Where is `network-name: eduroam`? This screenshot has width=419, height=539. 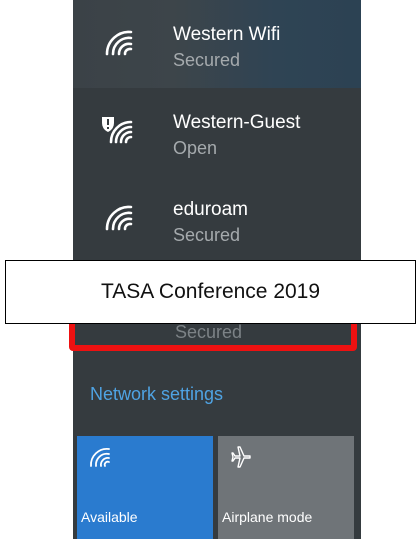
network-name: eduroam is located at coordinates (210, 209).